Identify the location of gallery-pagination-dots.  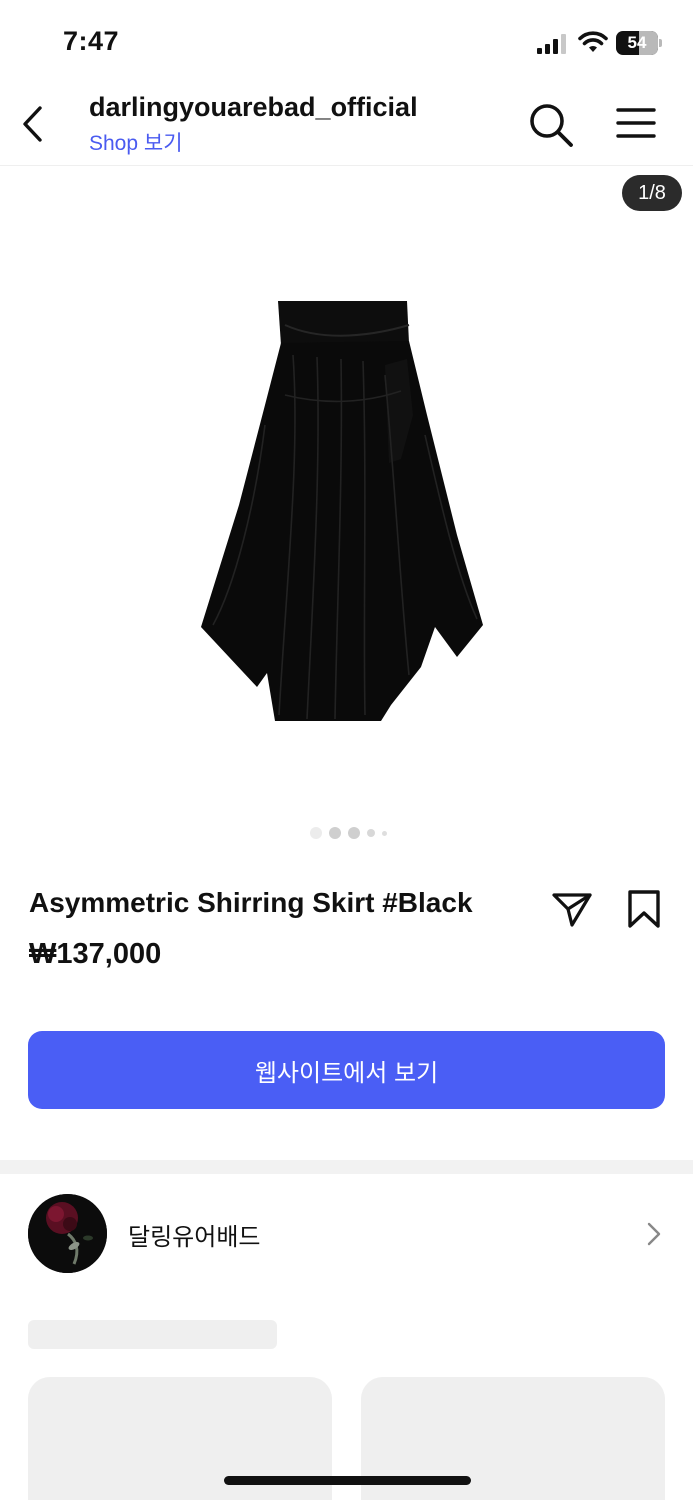
(346, 833).